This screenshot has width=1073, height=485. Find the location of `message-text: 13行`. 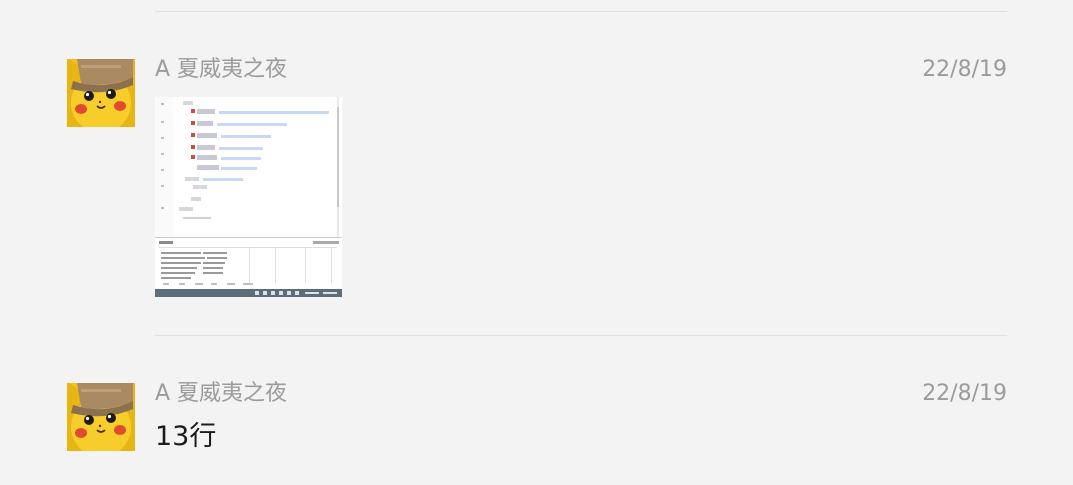

message-text: 13行 is located at coordinates (185, 437).